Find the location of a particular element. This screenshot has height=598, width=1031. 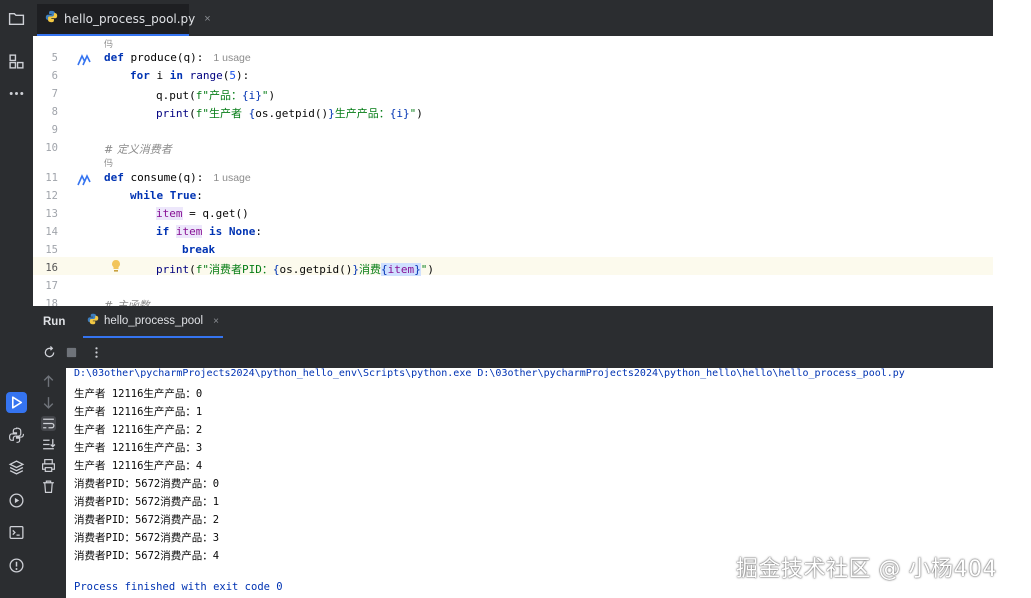

code-line: def consume(q): 1 usage is located at coordinates (177, 177).